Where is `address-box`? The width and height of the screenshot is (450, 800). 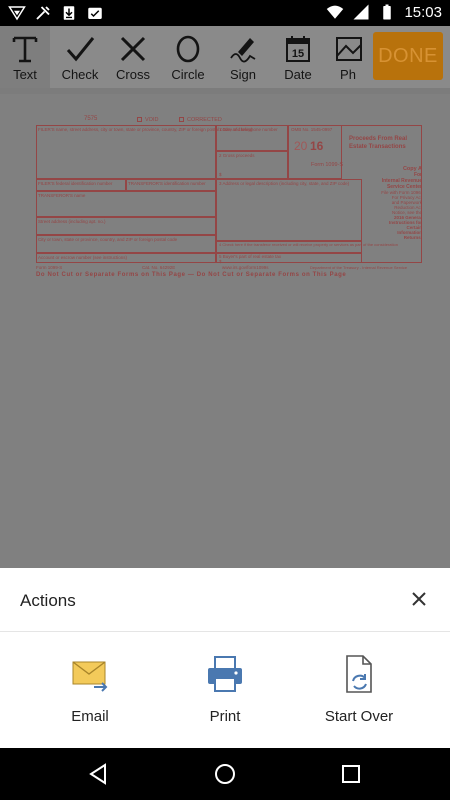 address-box is located at coordinates (289, 210).